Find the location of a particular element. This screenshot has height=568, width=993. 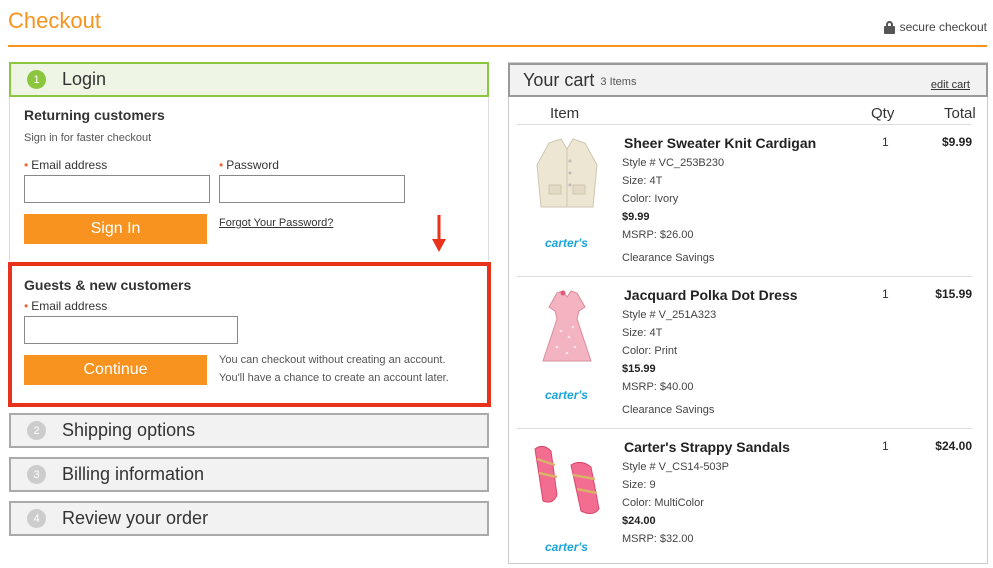

item-msrp: MSRP: $40.00 is located at coordinates (658, 387).